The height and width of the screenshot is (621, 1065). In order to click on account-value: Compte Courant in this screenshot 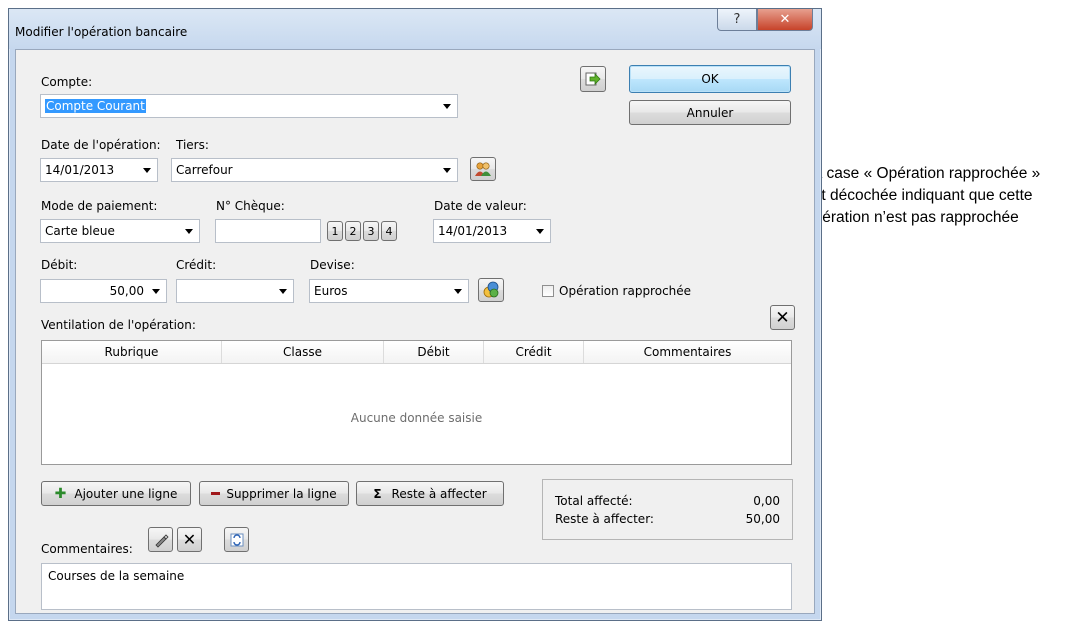, I will do `click(95, 106)`.